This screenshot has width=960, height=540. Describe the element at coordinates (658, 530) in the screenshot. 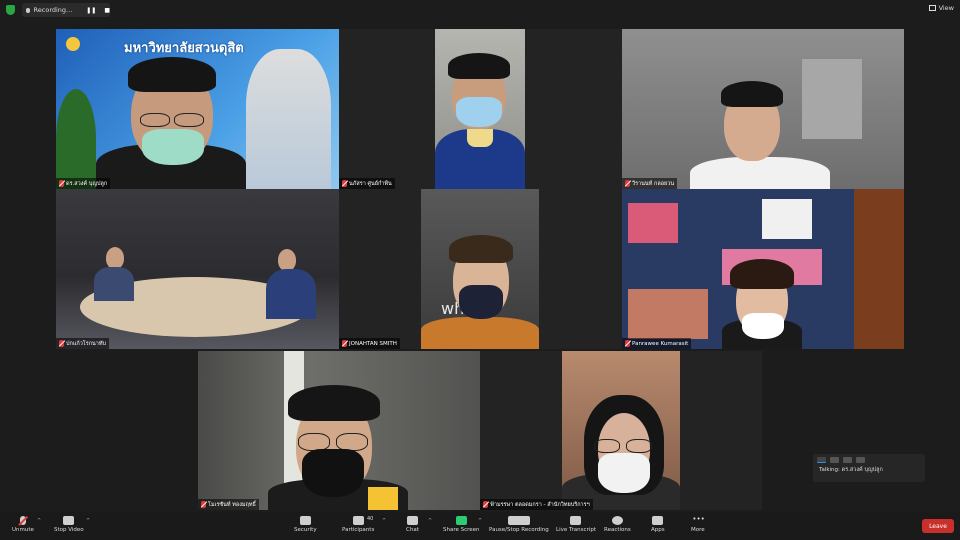

I see `apps-label: Apps` at that location.